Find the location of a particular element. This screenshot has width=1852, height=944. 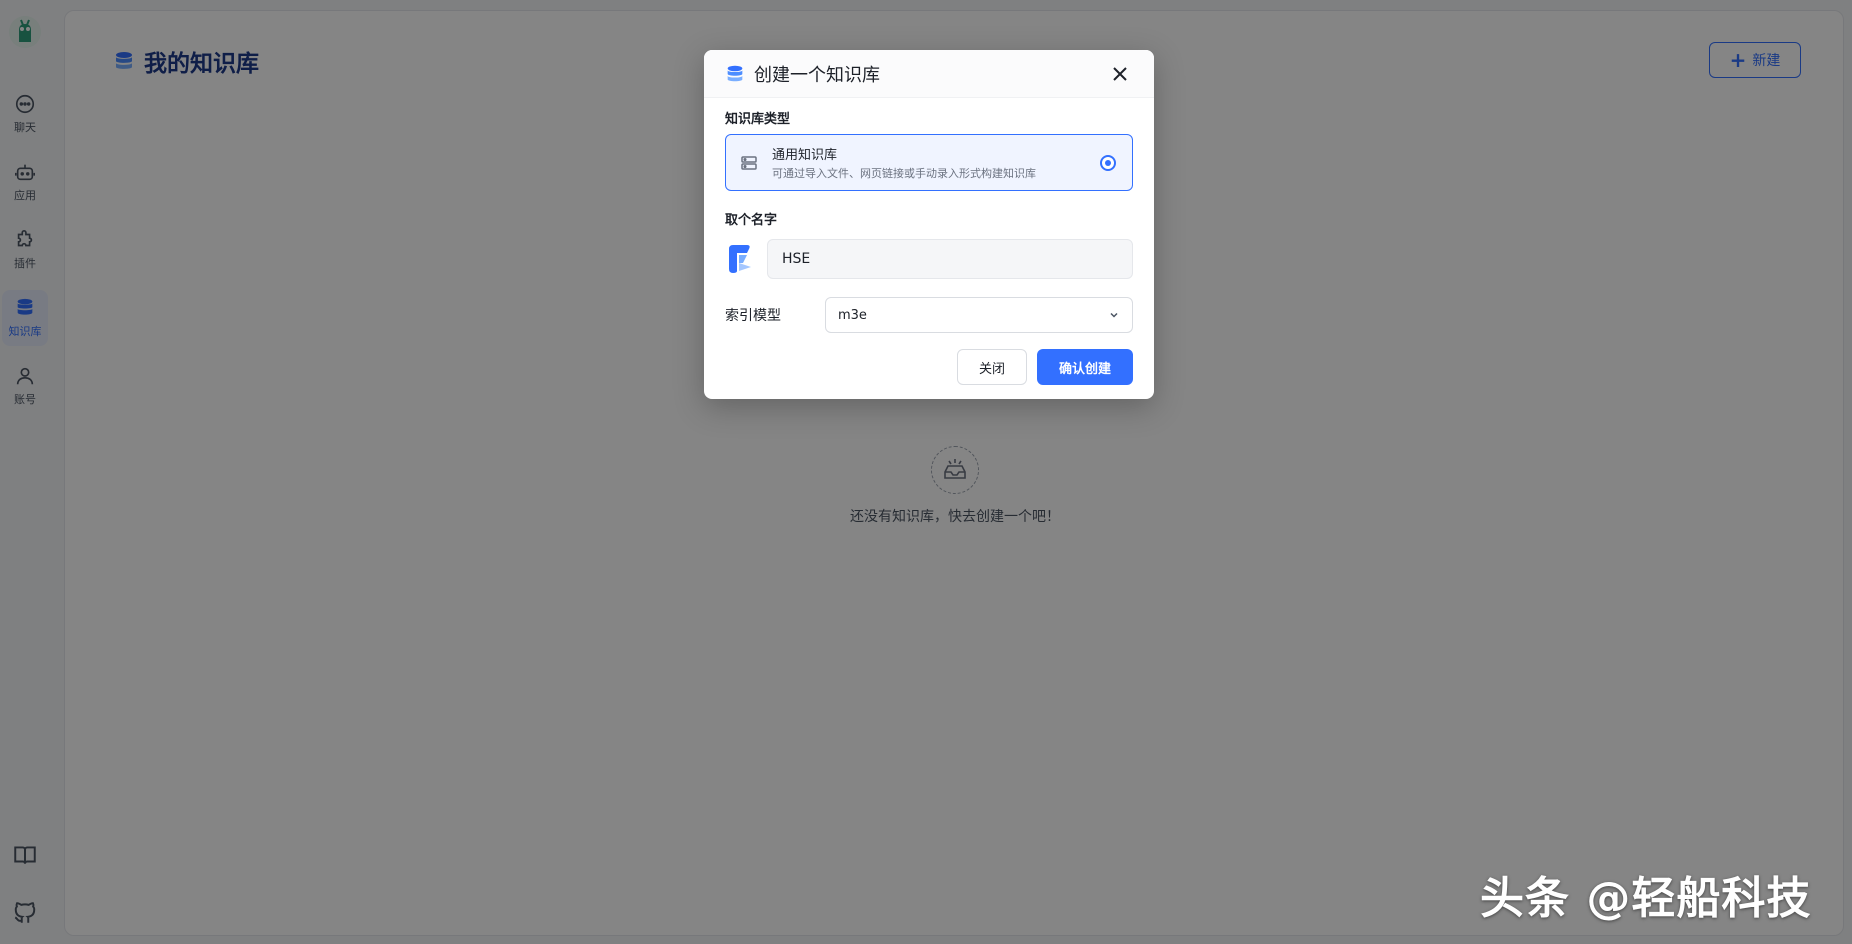

type-option-radio is located at coordinates (1108, 163).